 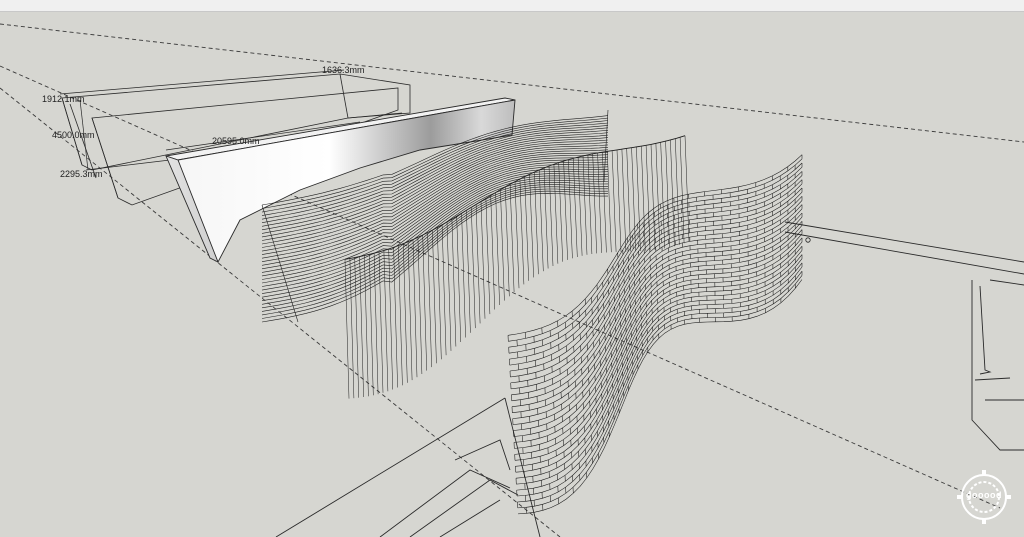 I want to click on small-marker, so click(x=808, y=240).